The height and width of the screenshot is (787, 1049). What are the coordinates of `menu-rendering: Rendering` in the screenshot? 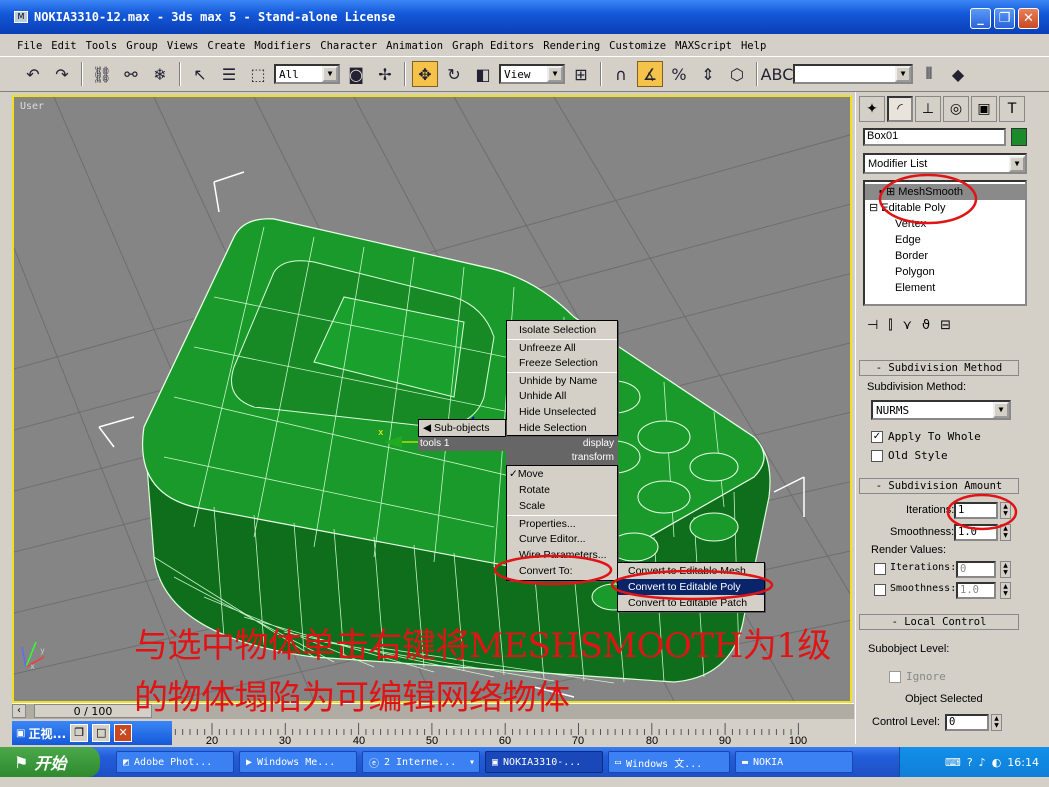 It's located at (571, 46).